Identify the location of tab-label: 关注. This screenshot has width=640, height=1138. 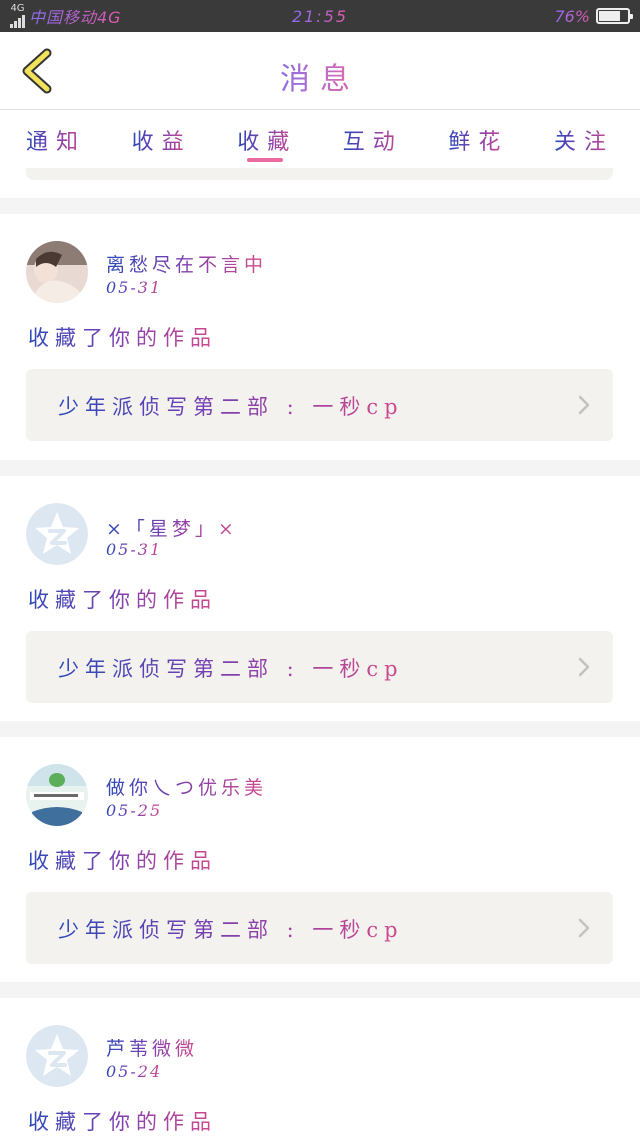
(583, 142).